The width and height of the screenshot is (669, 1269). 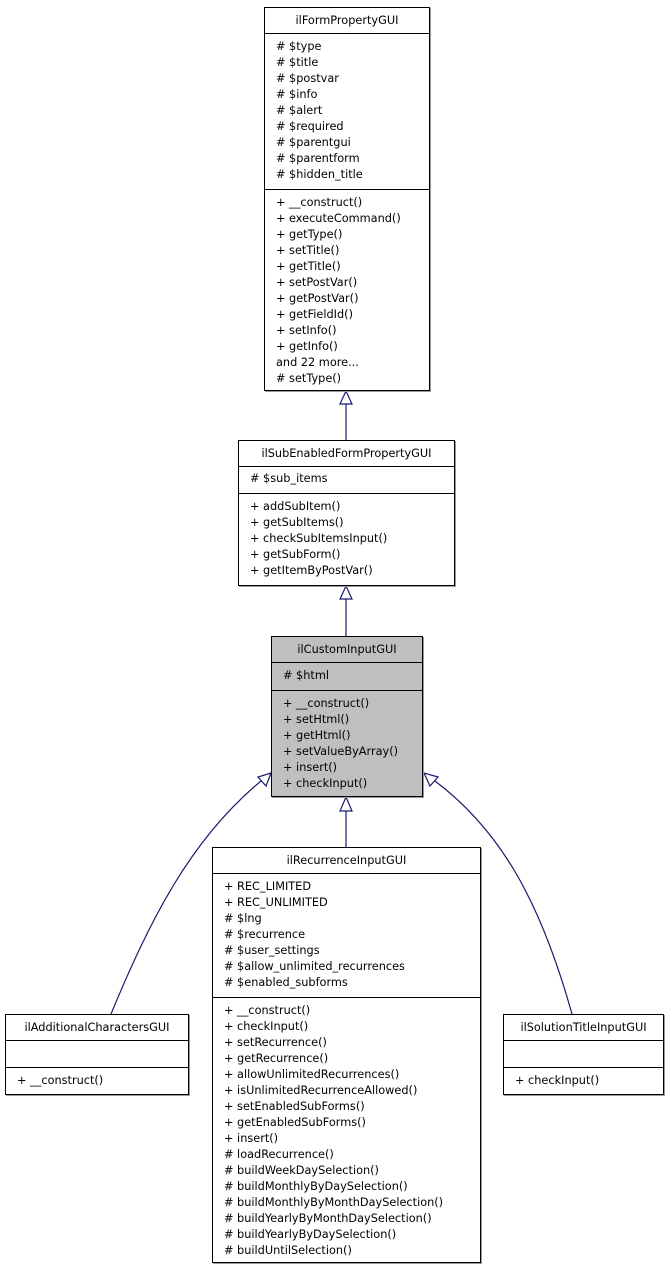 What do you see at coordinates (297, 522) in the screenshot?
I see `method: + getSubItems()` at bounding box center [297, 522].